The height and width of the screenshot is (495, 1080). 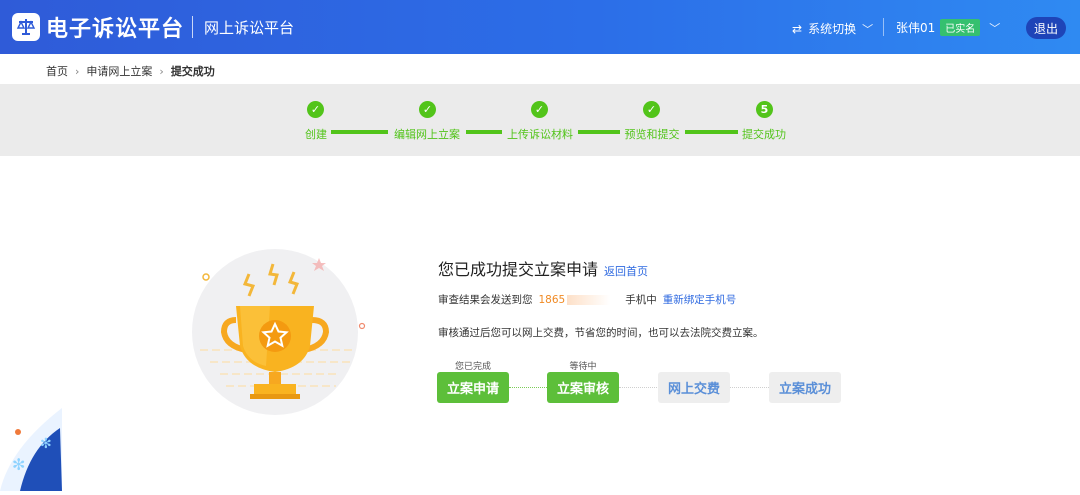 What do you see at coordinates (249, 28) in the screenshot?
I see `platform-subtitle: 网上诉讼平台` at bounding box center [249, 28].